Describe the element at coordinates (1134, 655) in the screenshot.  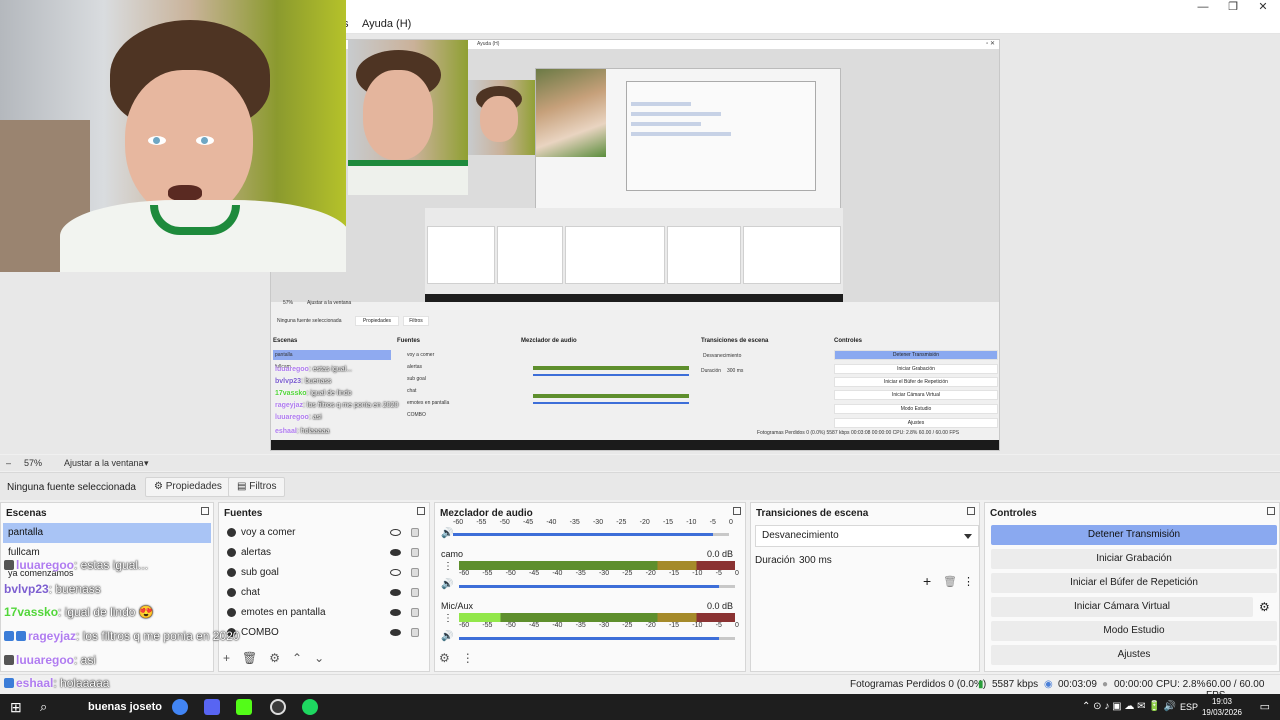
I see `settings-button: Ajustes` at that location.